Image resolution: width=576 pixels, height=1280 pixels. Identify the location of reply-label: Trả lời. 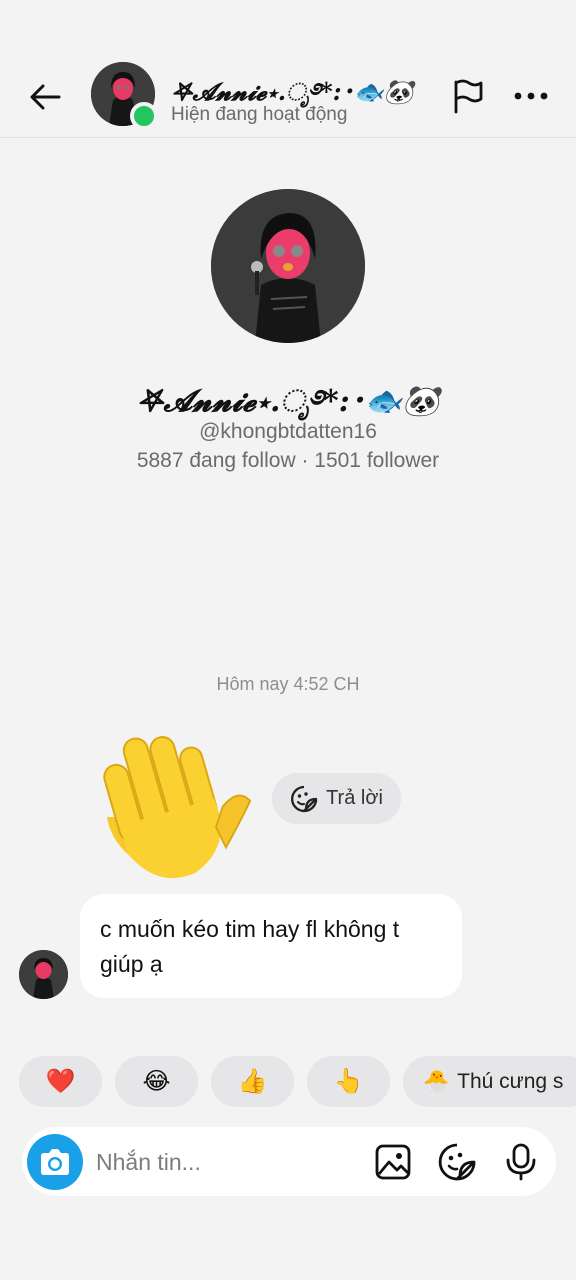
(354, 798).